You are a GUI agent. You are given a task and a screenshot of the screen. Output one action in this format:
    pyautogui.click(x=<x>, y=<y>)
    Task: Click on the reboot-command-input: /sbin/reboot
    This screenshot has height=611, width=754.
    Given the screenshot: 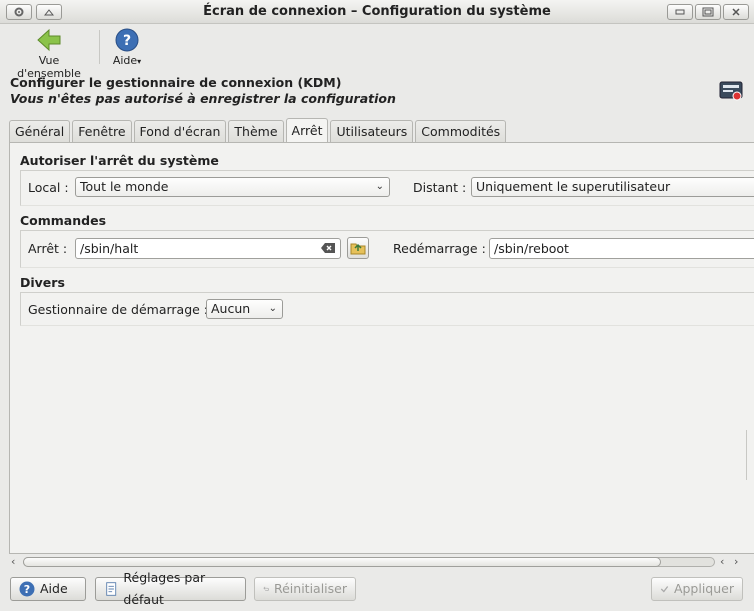 What is the action you would take?
    pyautogui.click(x=621, y=248)
    